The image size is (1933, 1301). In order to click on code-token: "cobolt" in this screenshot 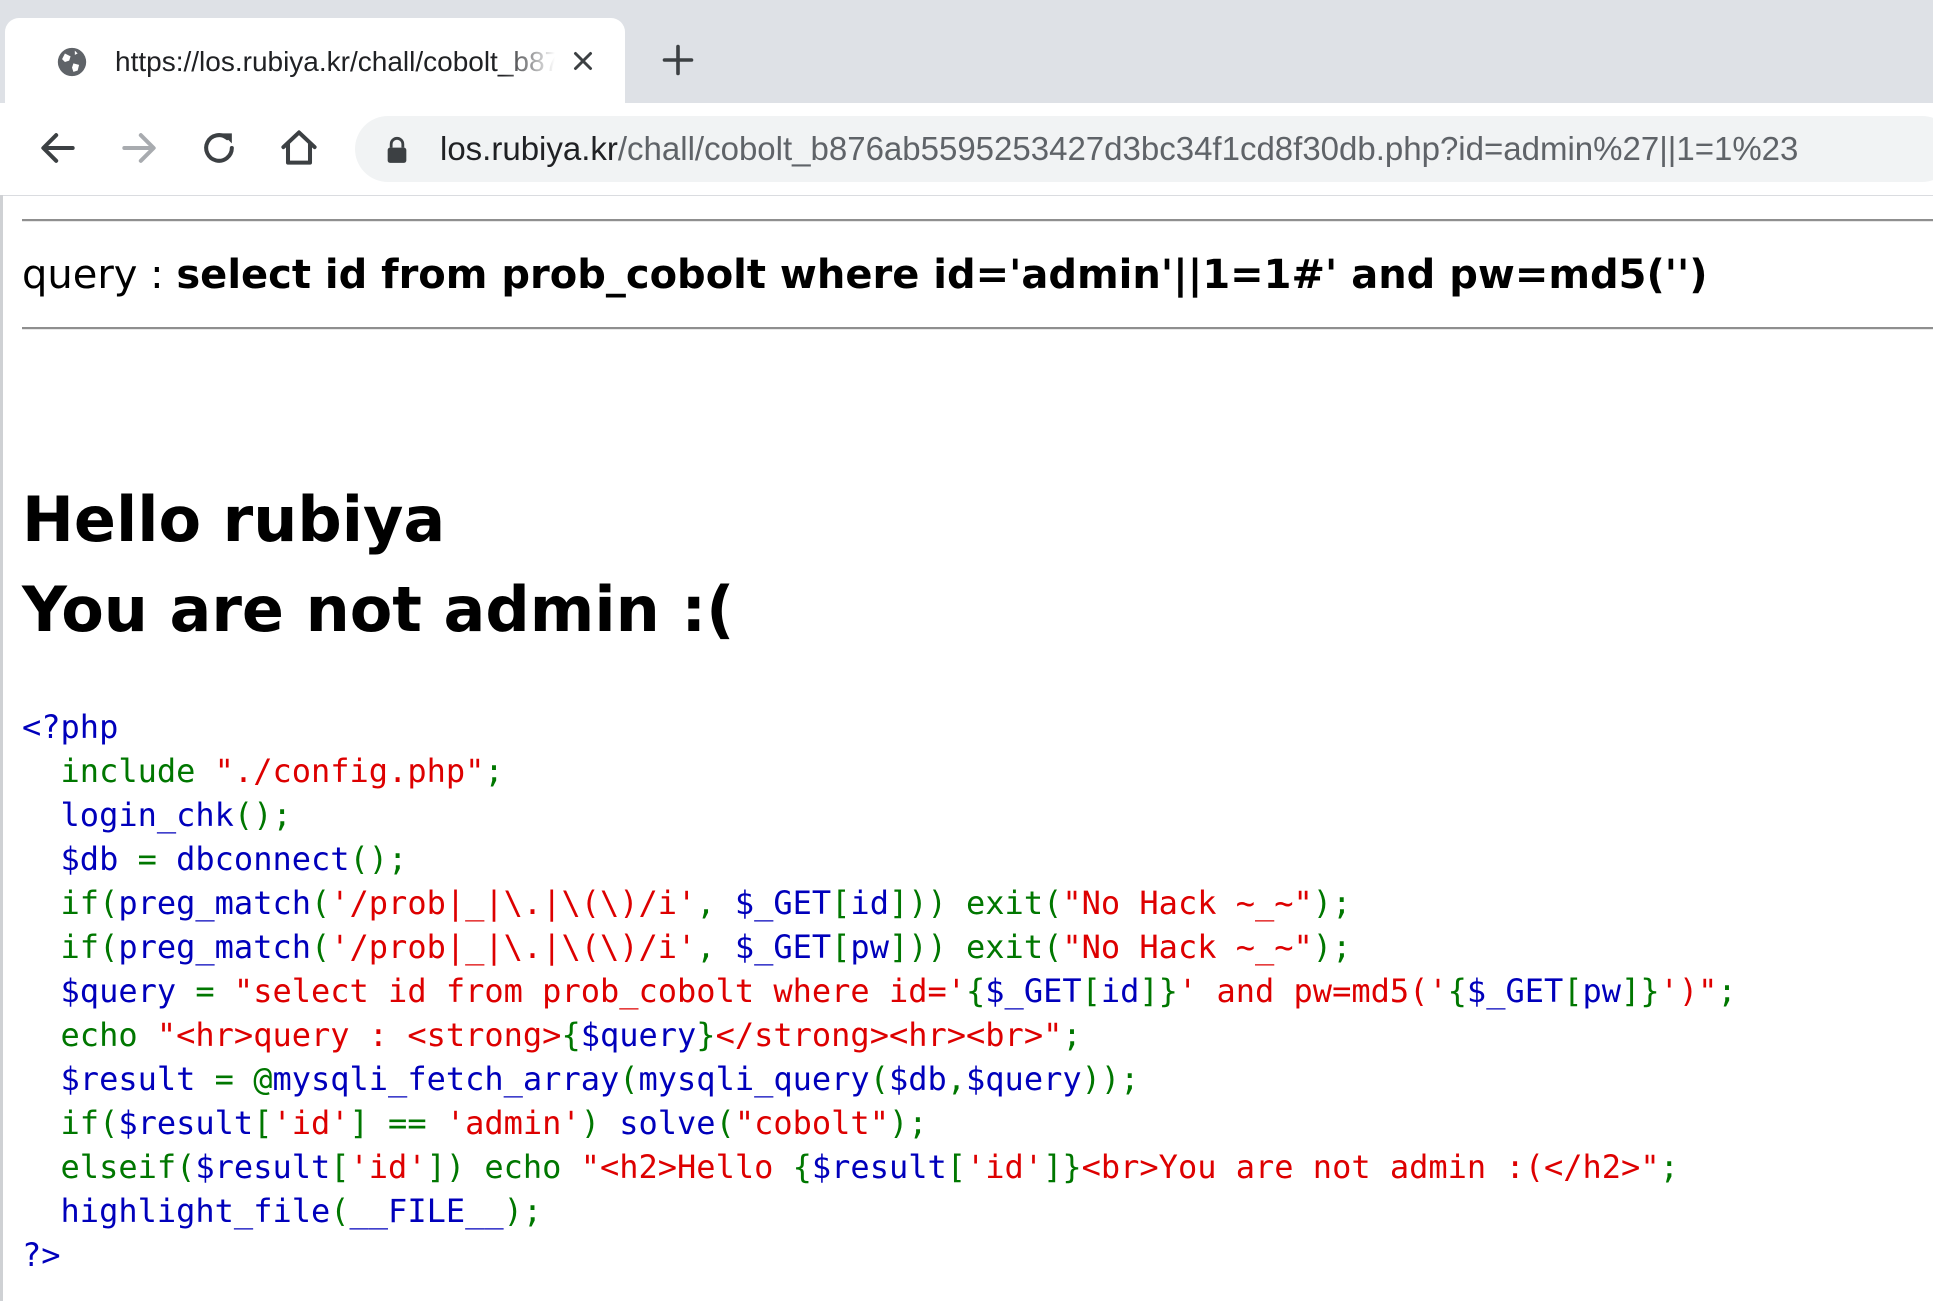, I will do `click(811, 1123)`.